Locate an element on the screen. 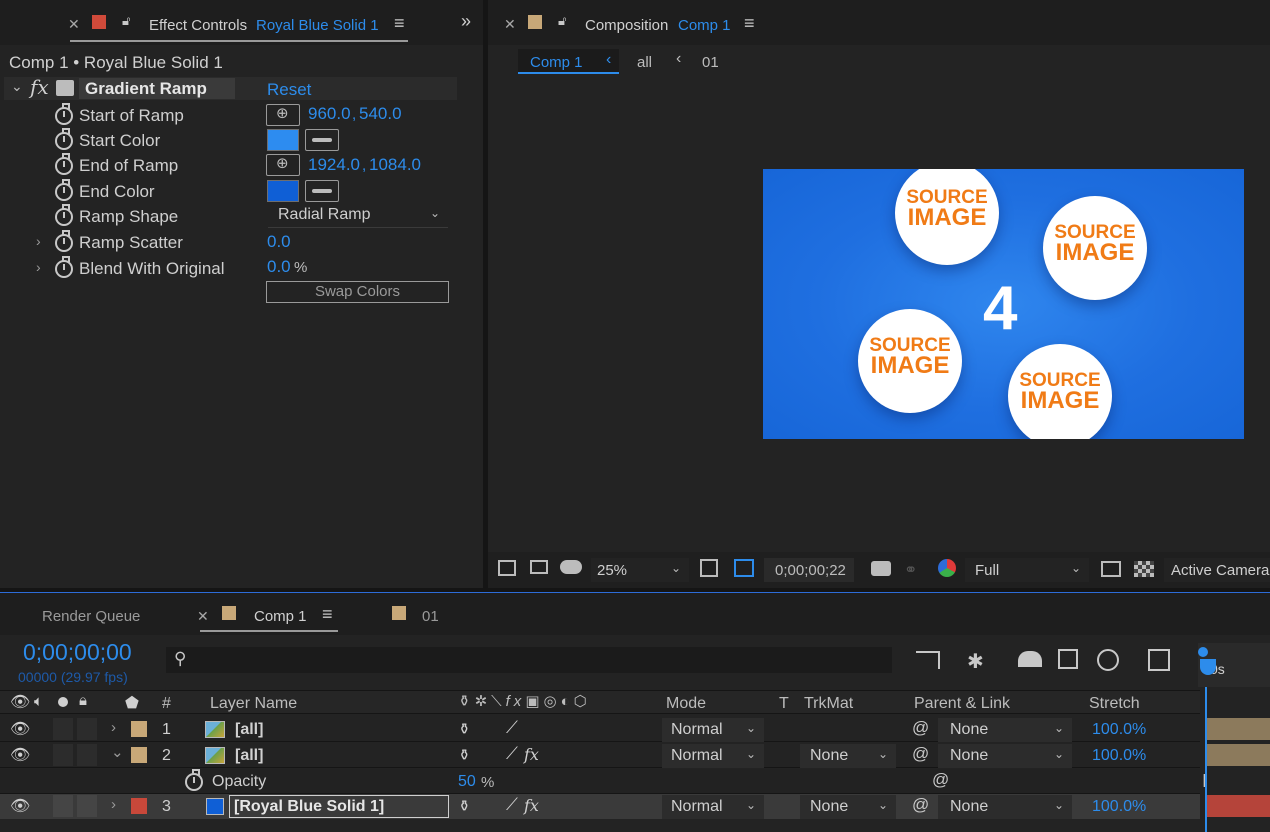  timecode-field: 0;00;00;22 is located at coordinates (809, 570).